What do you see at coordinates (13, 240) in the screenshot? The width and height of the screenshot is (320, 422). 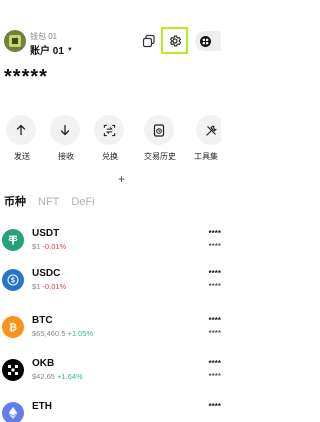 I see `usdt-token-icon` at bounding box center [13, 240].